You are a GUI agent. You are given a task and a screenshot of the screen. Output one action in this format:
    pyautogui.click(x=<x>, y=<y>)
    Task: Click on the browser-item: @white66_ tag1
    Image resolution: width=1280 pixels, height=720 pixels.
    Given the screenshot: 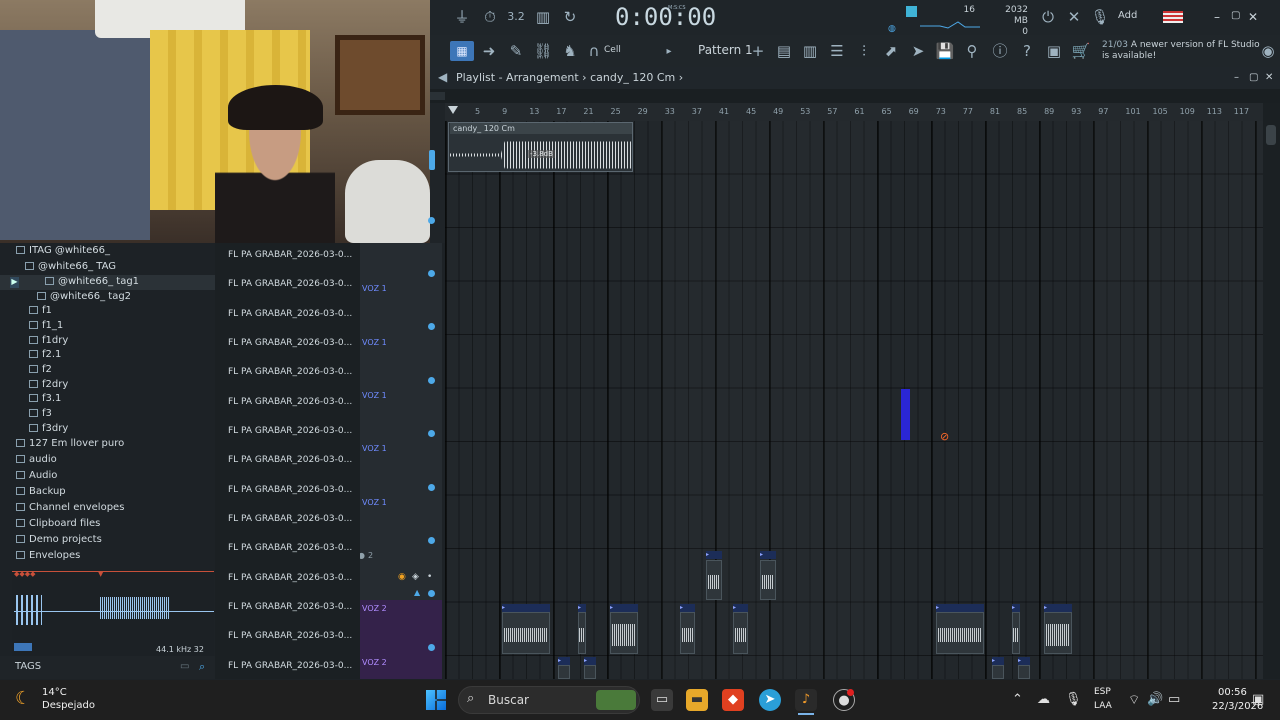 What is the action you would take?
    pyautogui.click(x=92, y=281)
    